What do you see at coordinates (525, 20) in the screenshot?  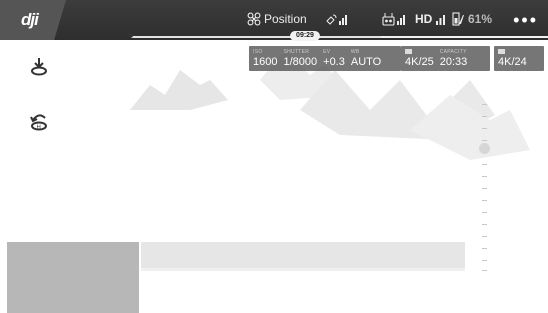 I see `more-icon: •••` at bounding box center [525, 20].